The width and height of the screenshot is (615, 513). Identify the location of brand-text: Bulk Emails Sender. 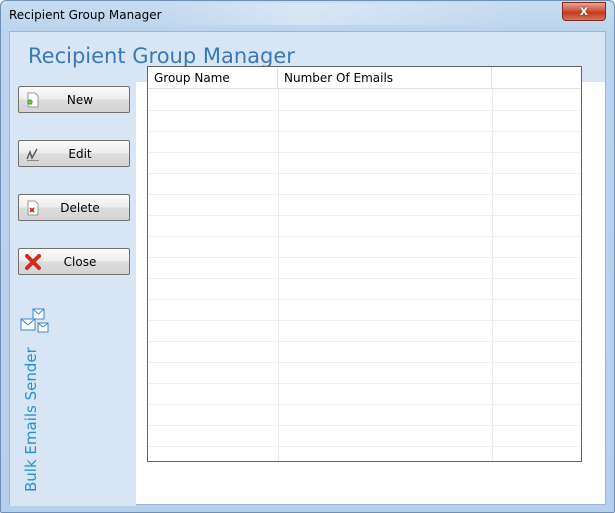
(31, 419).